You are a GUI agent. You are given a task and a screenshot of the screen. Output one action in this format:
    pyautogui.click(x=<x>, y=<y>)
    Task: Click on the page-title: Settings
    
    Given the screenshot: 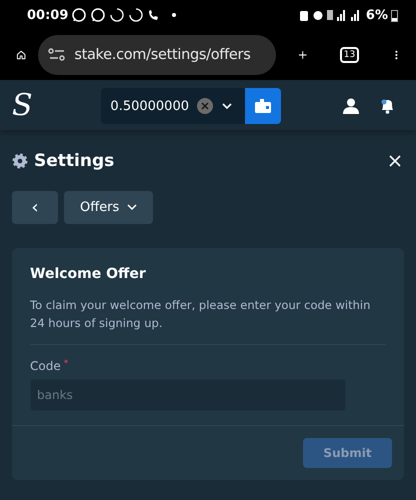 What is the action you would take?
    pyautogui.click(x=74, y=161)
    